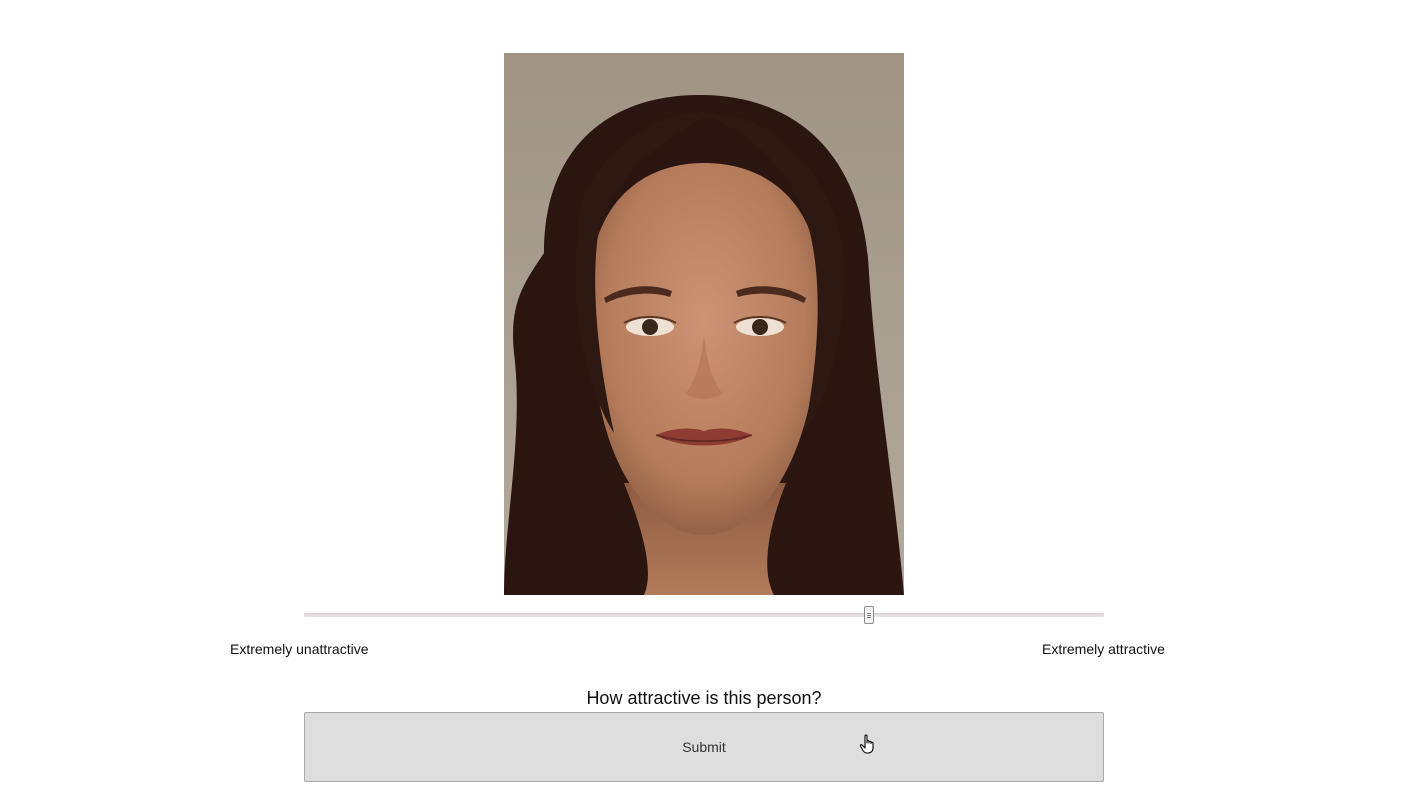 The height and width of the screenshot is (800, 1422). What do you see at coordinates (704, 698) in the screenshot?
I see `question-text: How attractive is this person?` at bounding box center [704, 698].